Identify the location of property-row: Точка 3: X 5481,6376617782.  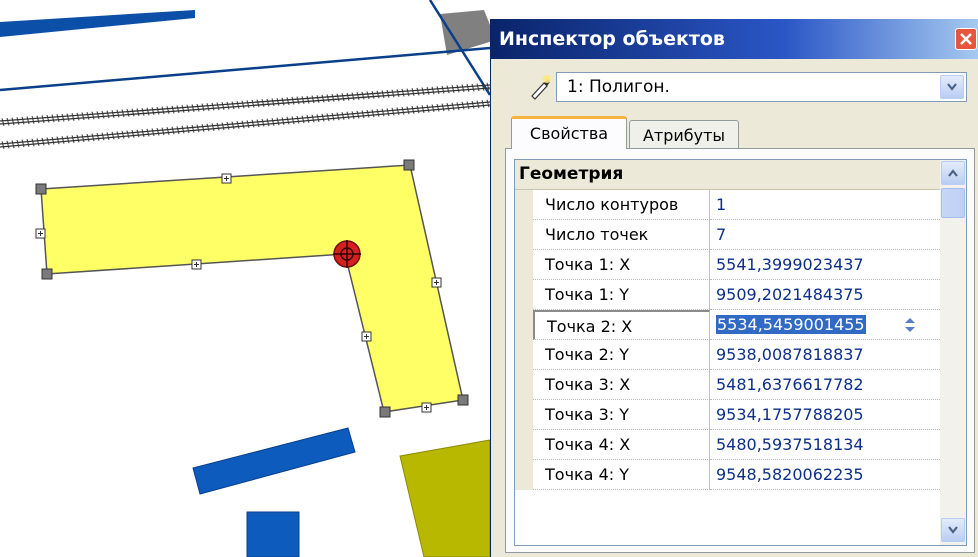
(727, 385).